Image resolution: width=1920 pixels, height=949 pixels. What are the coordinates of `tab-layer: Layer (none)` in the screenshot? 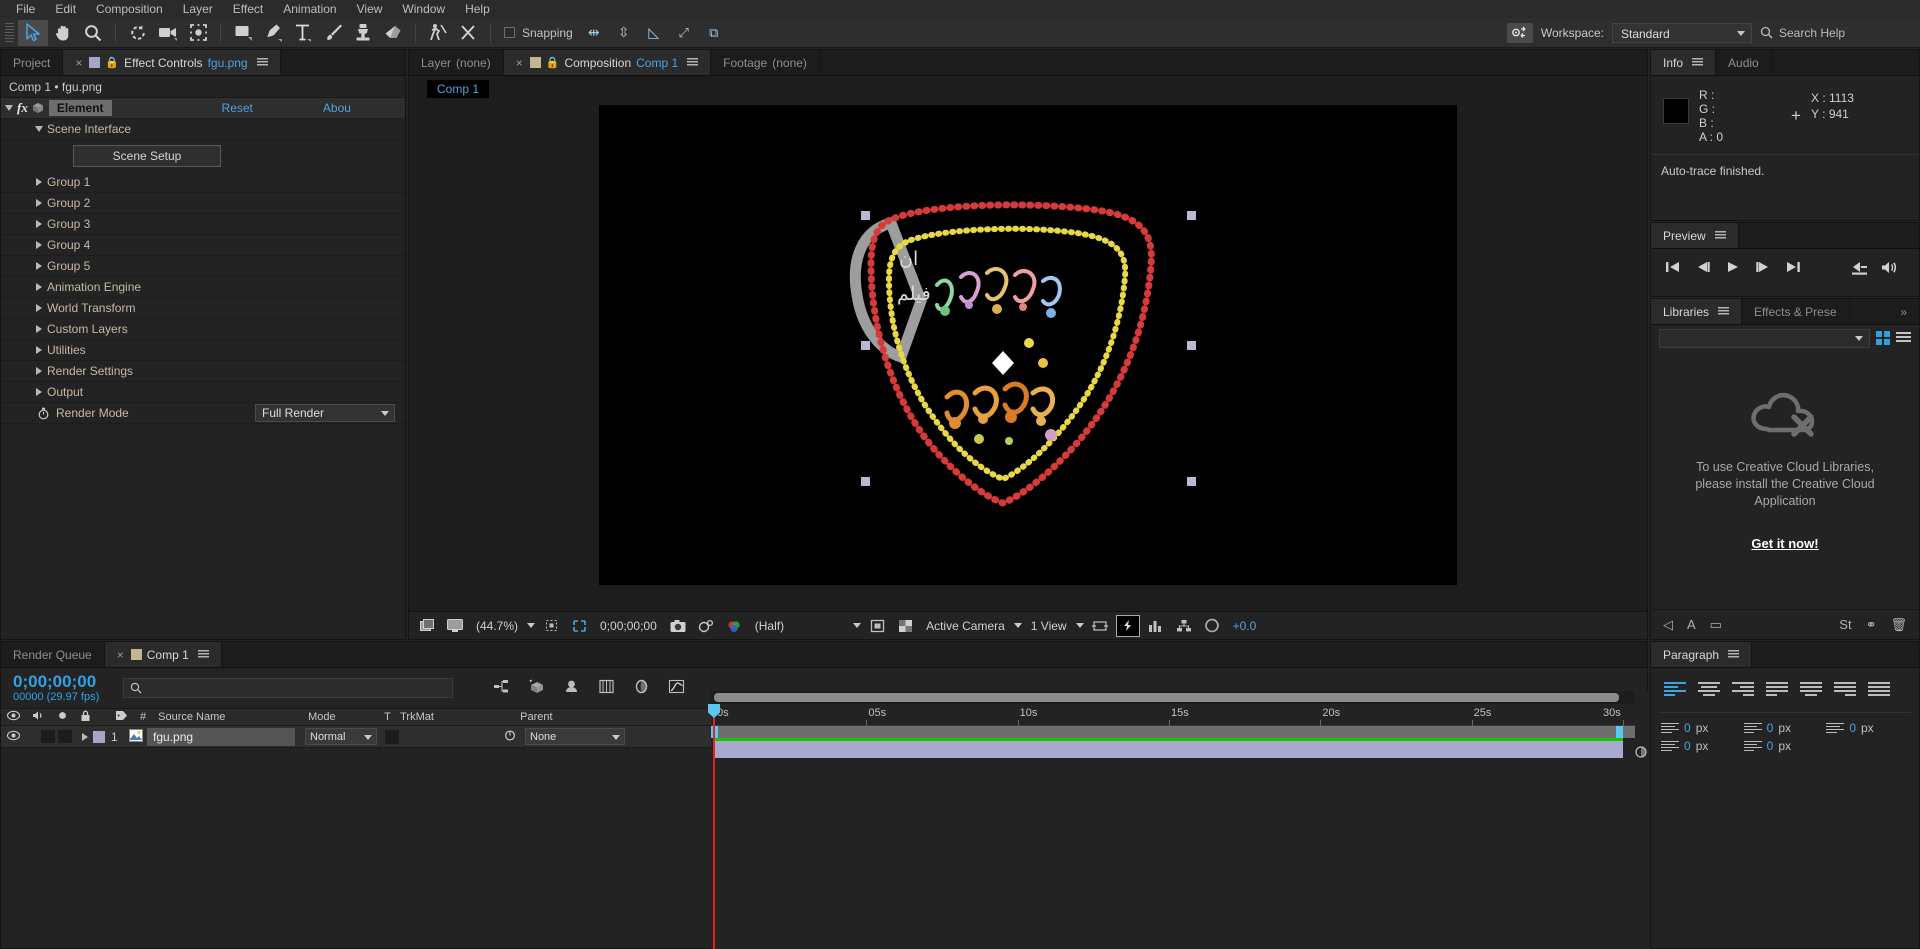 It's located at (456, 62).